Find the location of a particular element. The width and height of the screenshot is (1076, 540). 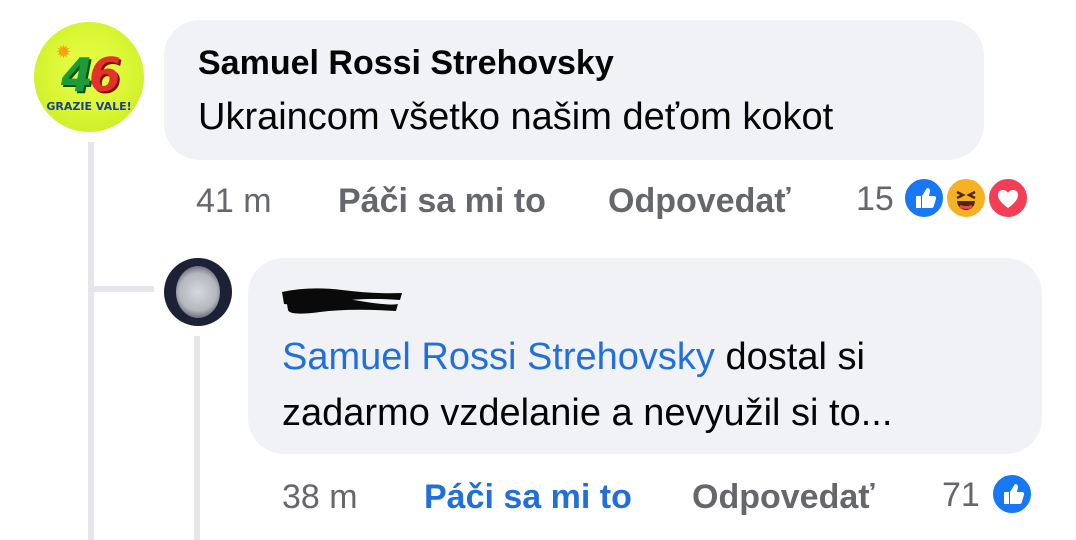

redacted-author-name is located at coordinates (342, 301).